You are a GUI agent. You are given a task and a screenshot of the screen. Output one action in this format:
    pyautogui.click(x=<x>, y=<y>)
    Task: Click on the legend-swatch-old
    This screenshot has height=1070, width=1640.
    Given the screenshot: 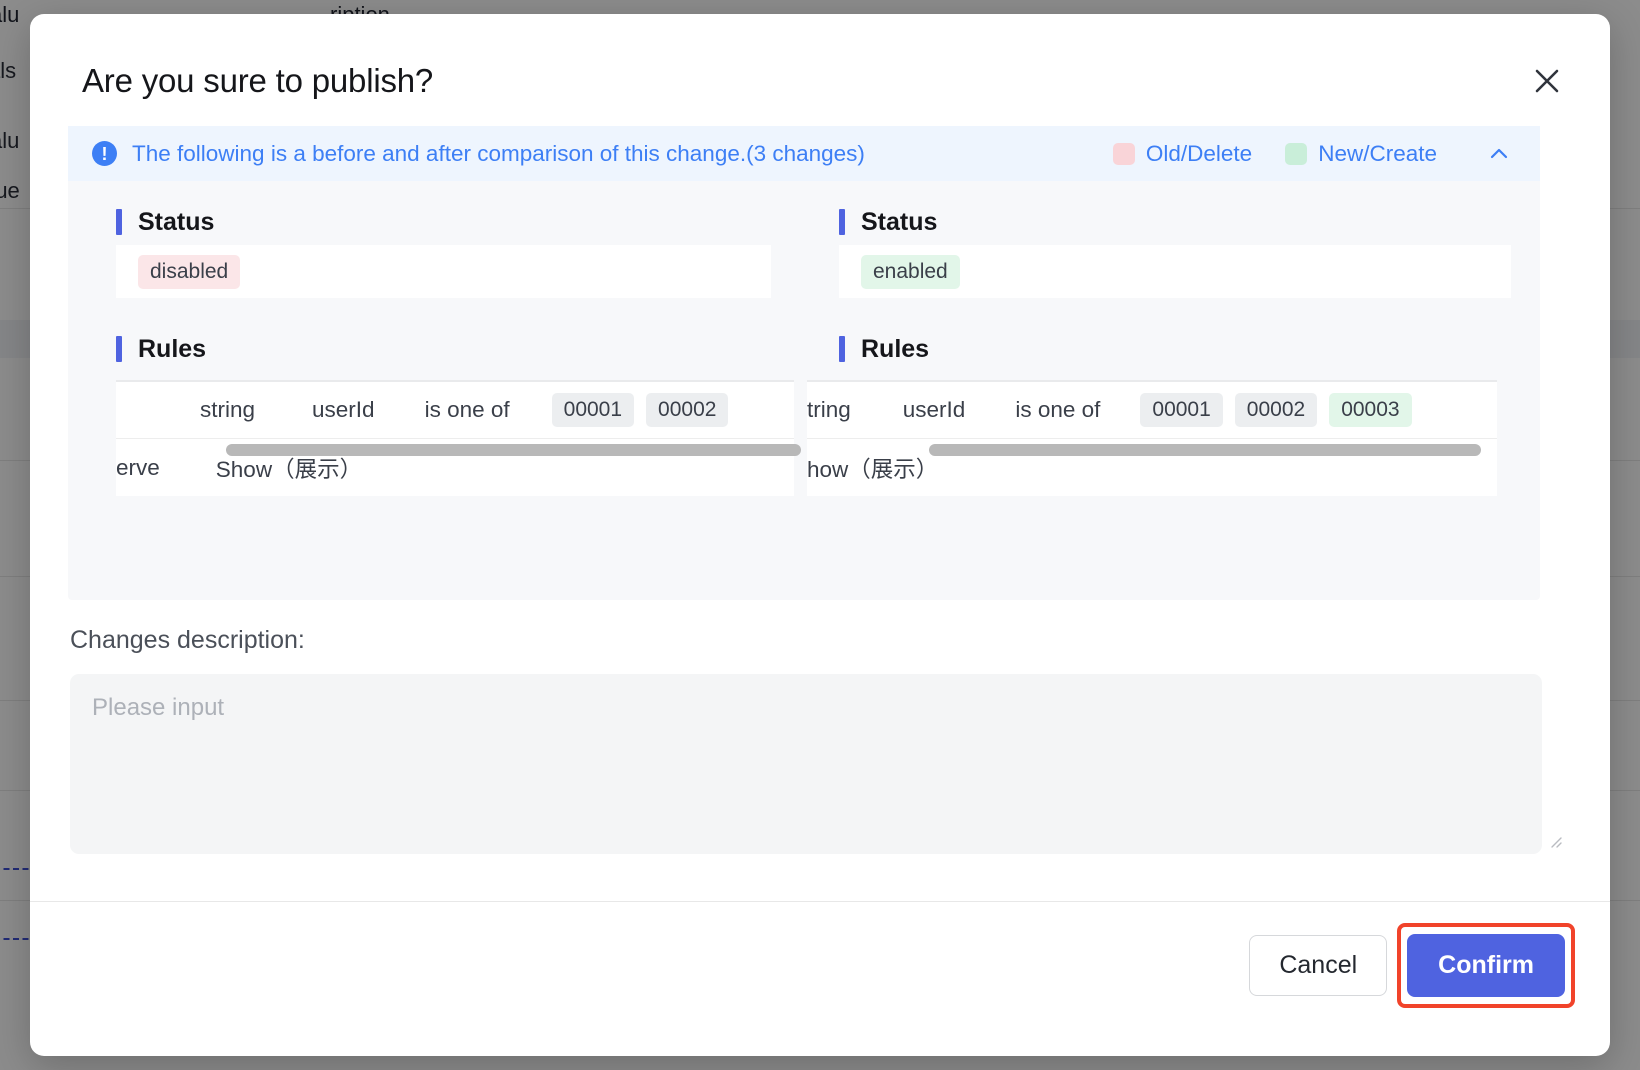 What is the action you would take?
    pyautogui.click(x=1123, y=153)
    